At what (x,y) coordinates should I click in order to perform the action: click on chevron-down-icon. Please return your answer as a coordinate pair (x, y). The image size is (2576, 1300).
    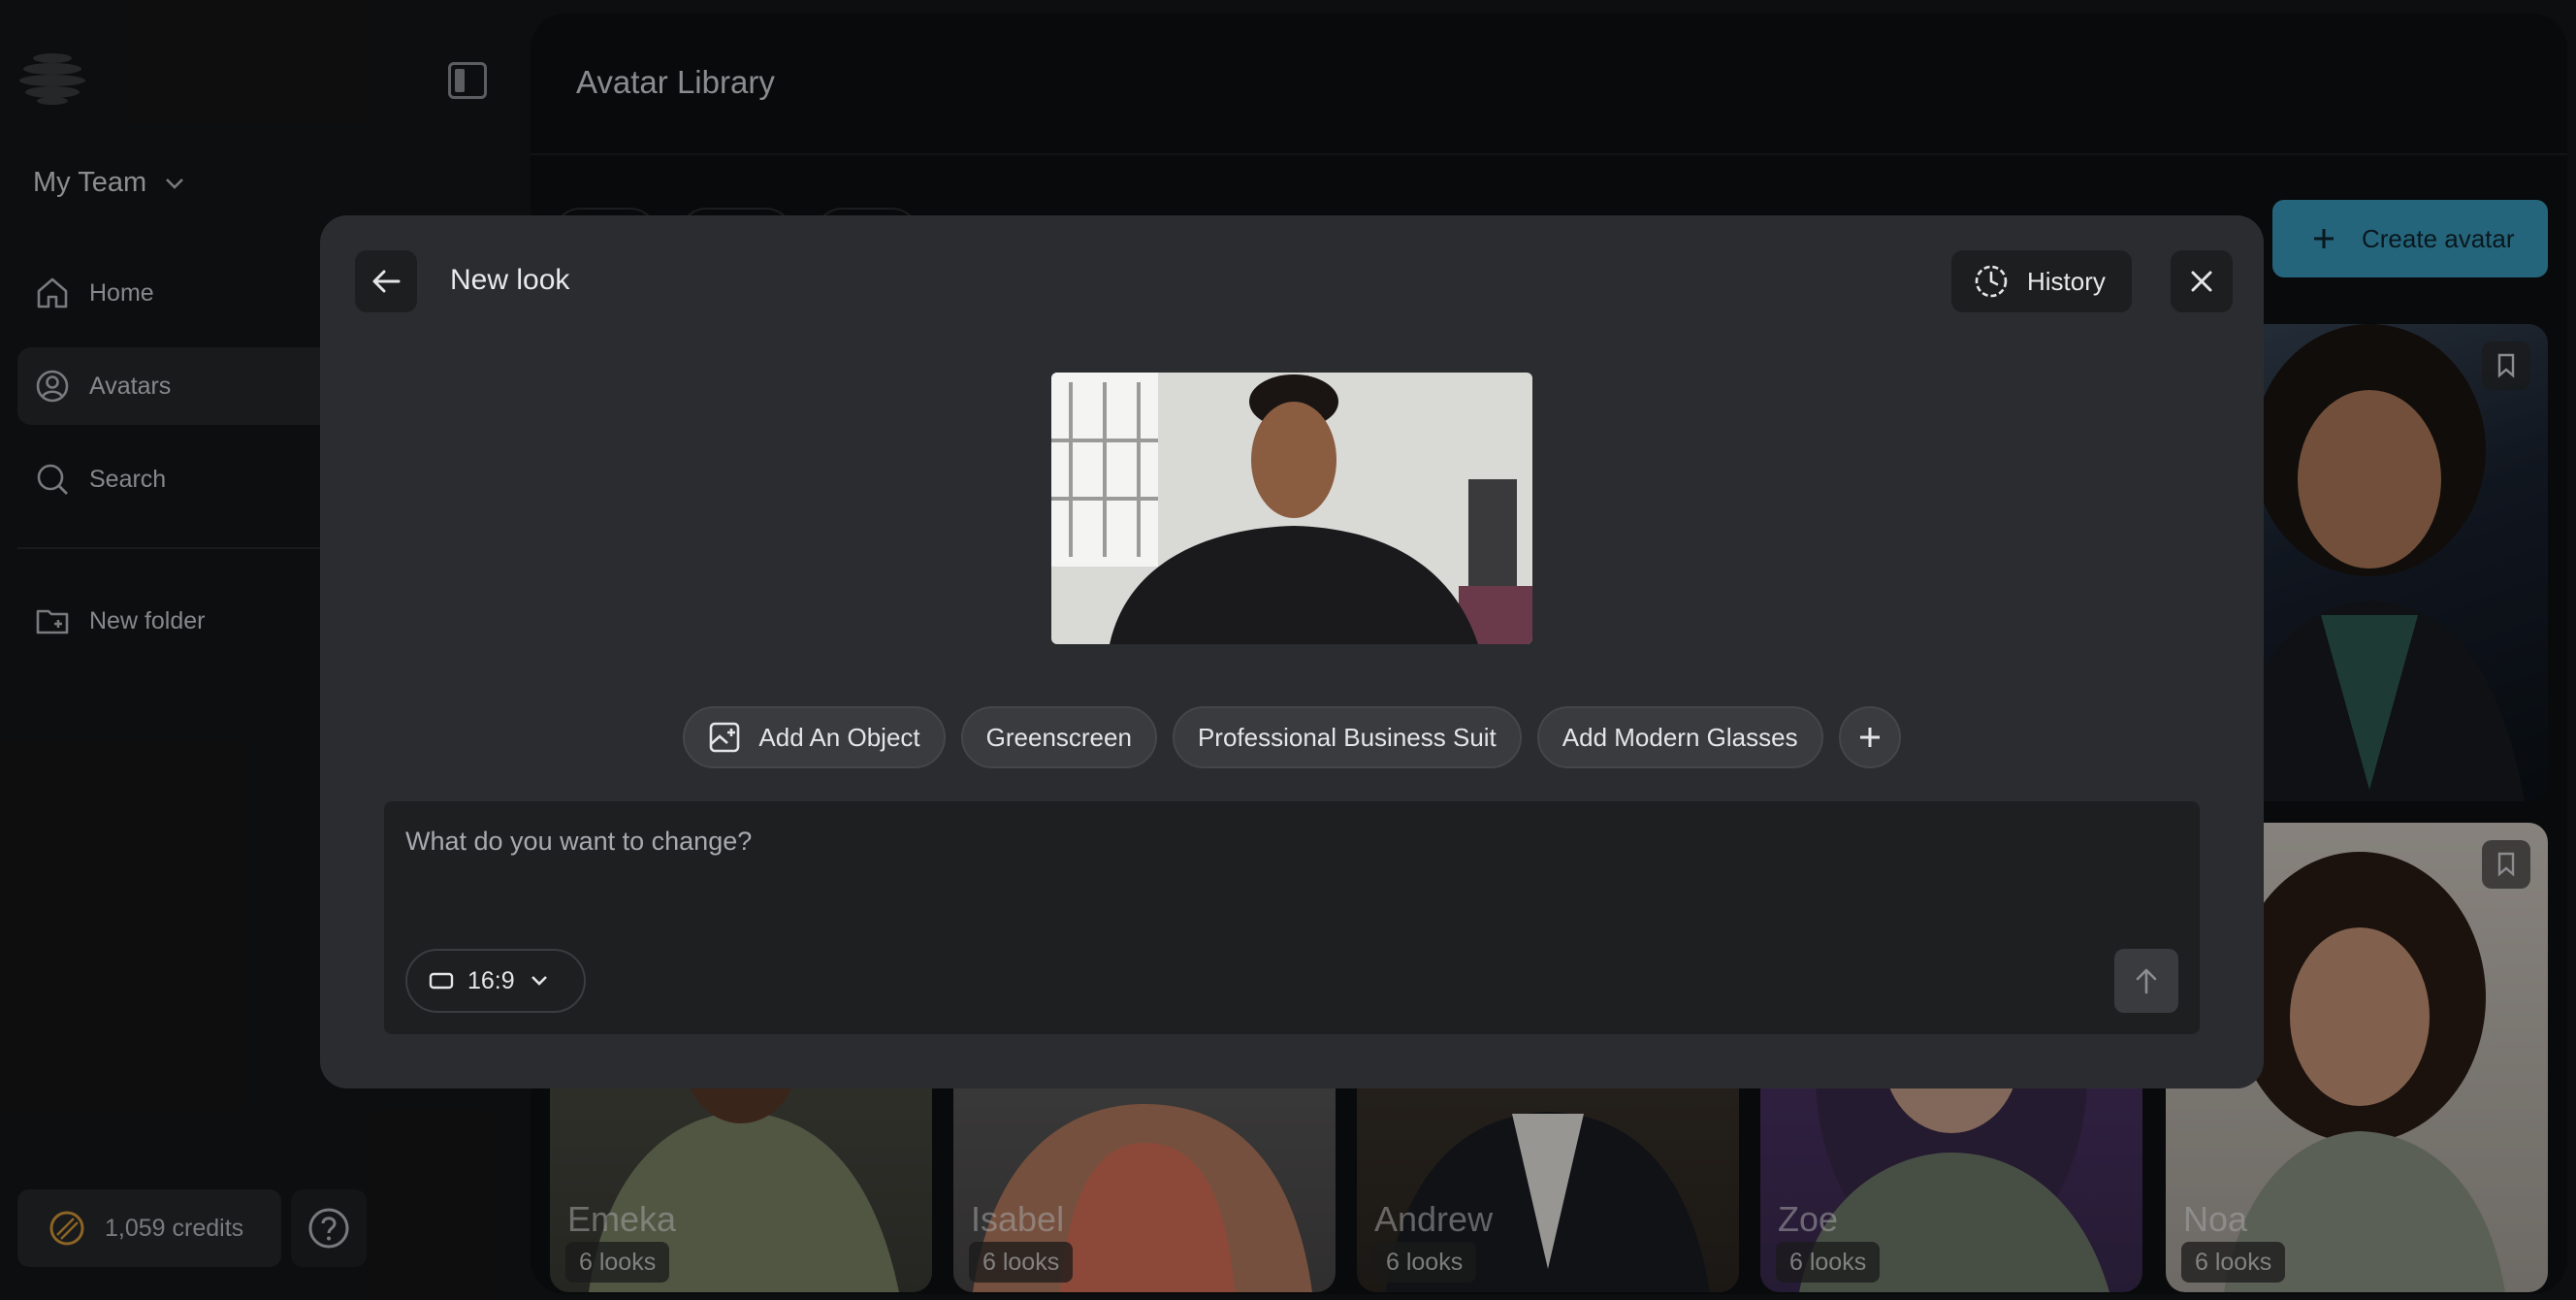
    Looking at the image, I should click on (539, 981).